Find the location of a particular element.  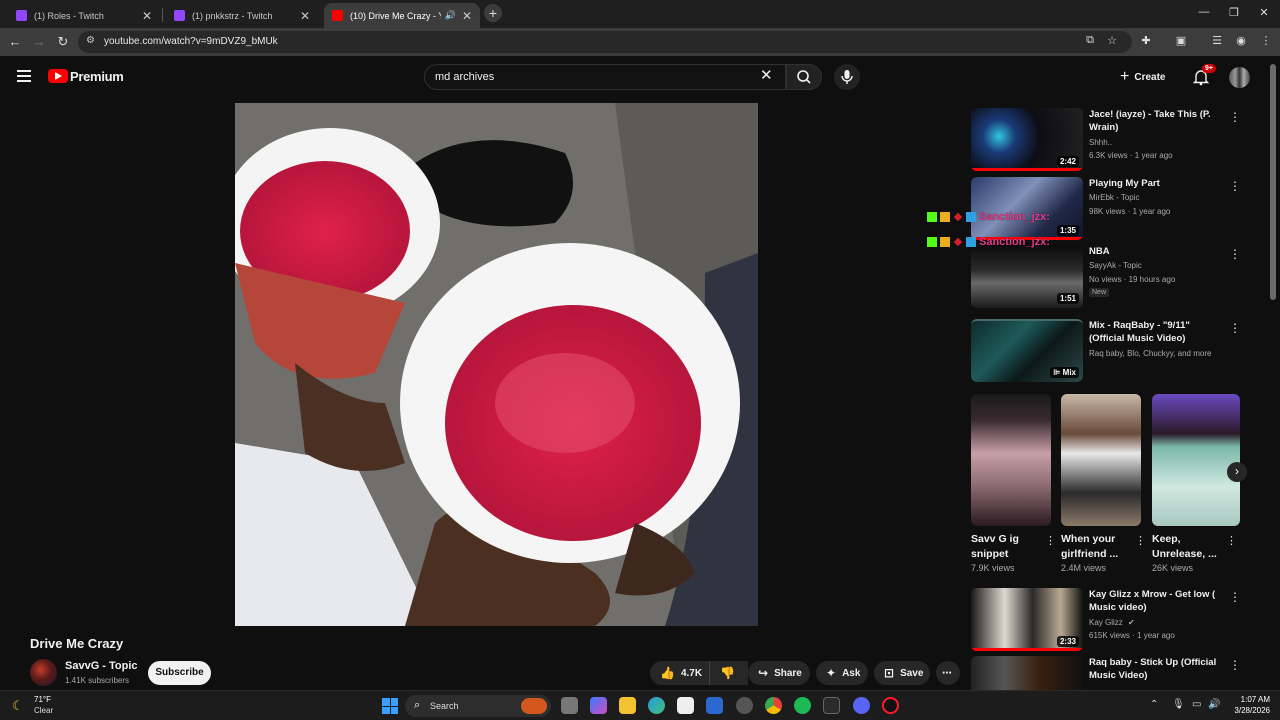

create-button: + Create is located at coordinates (1142, 77).